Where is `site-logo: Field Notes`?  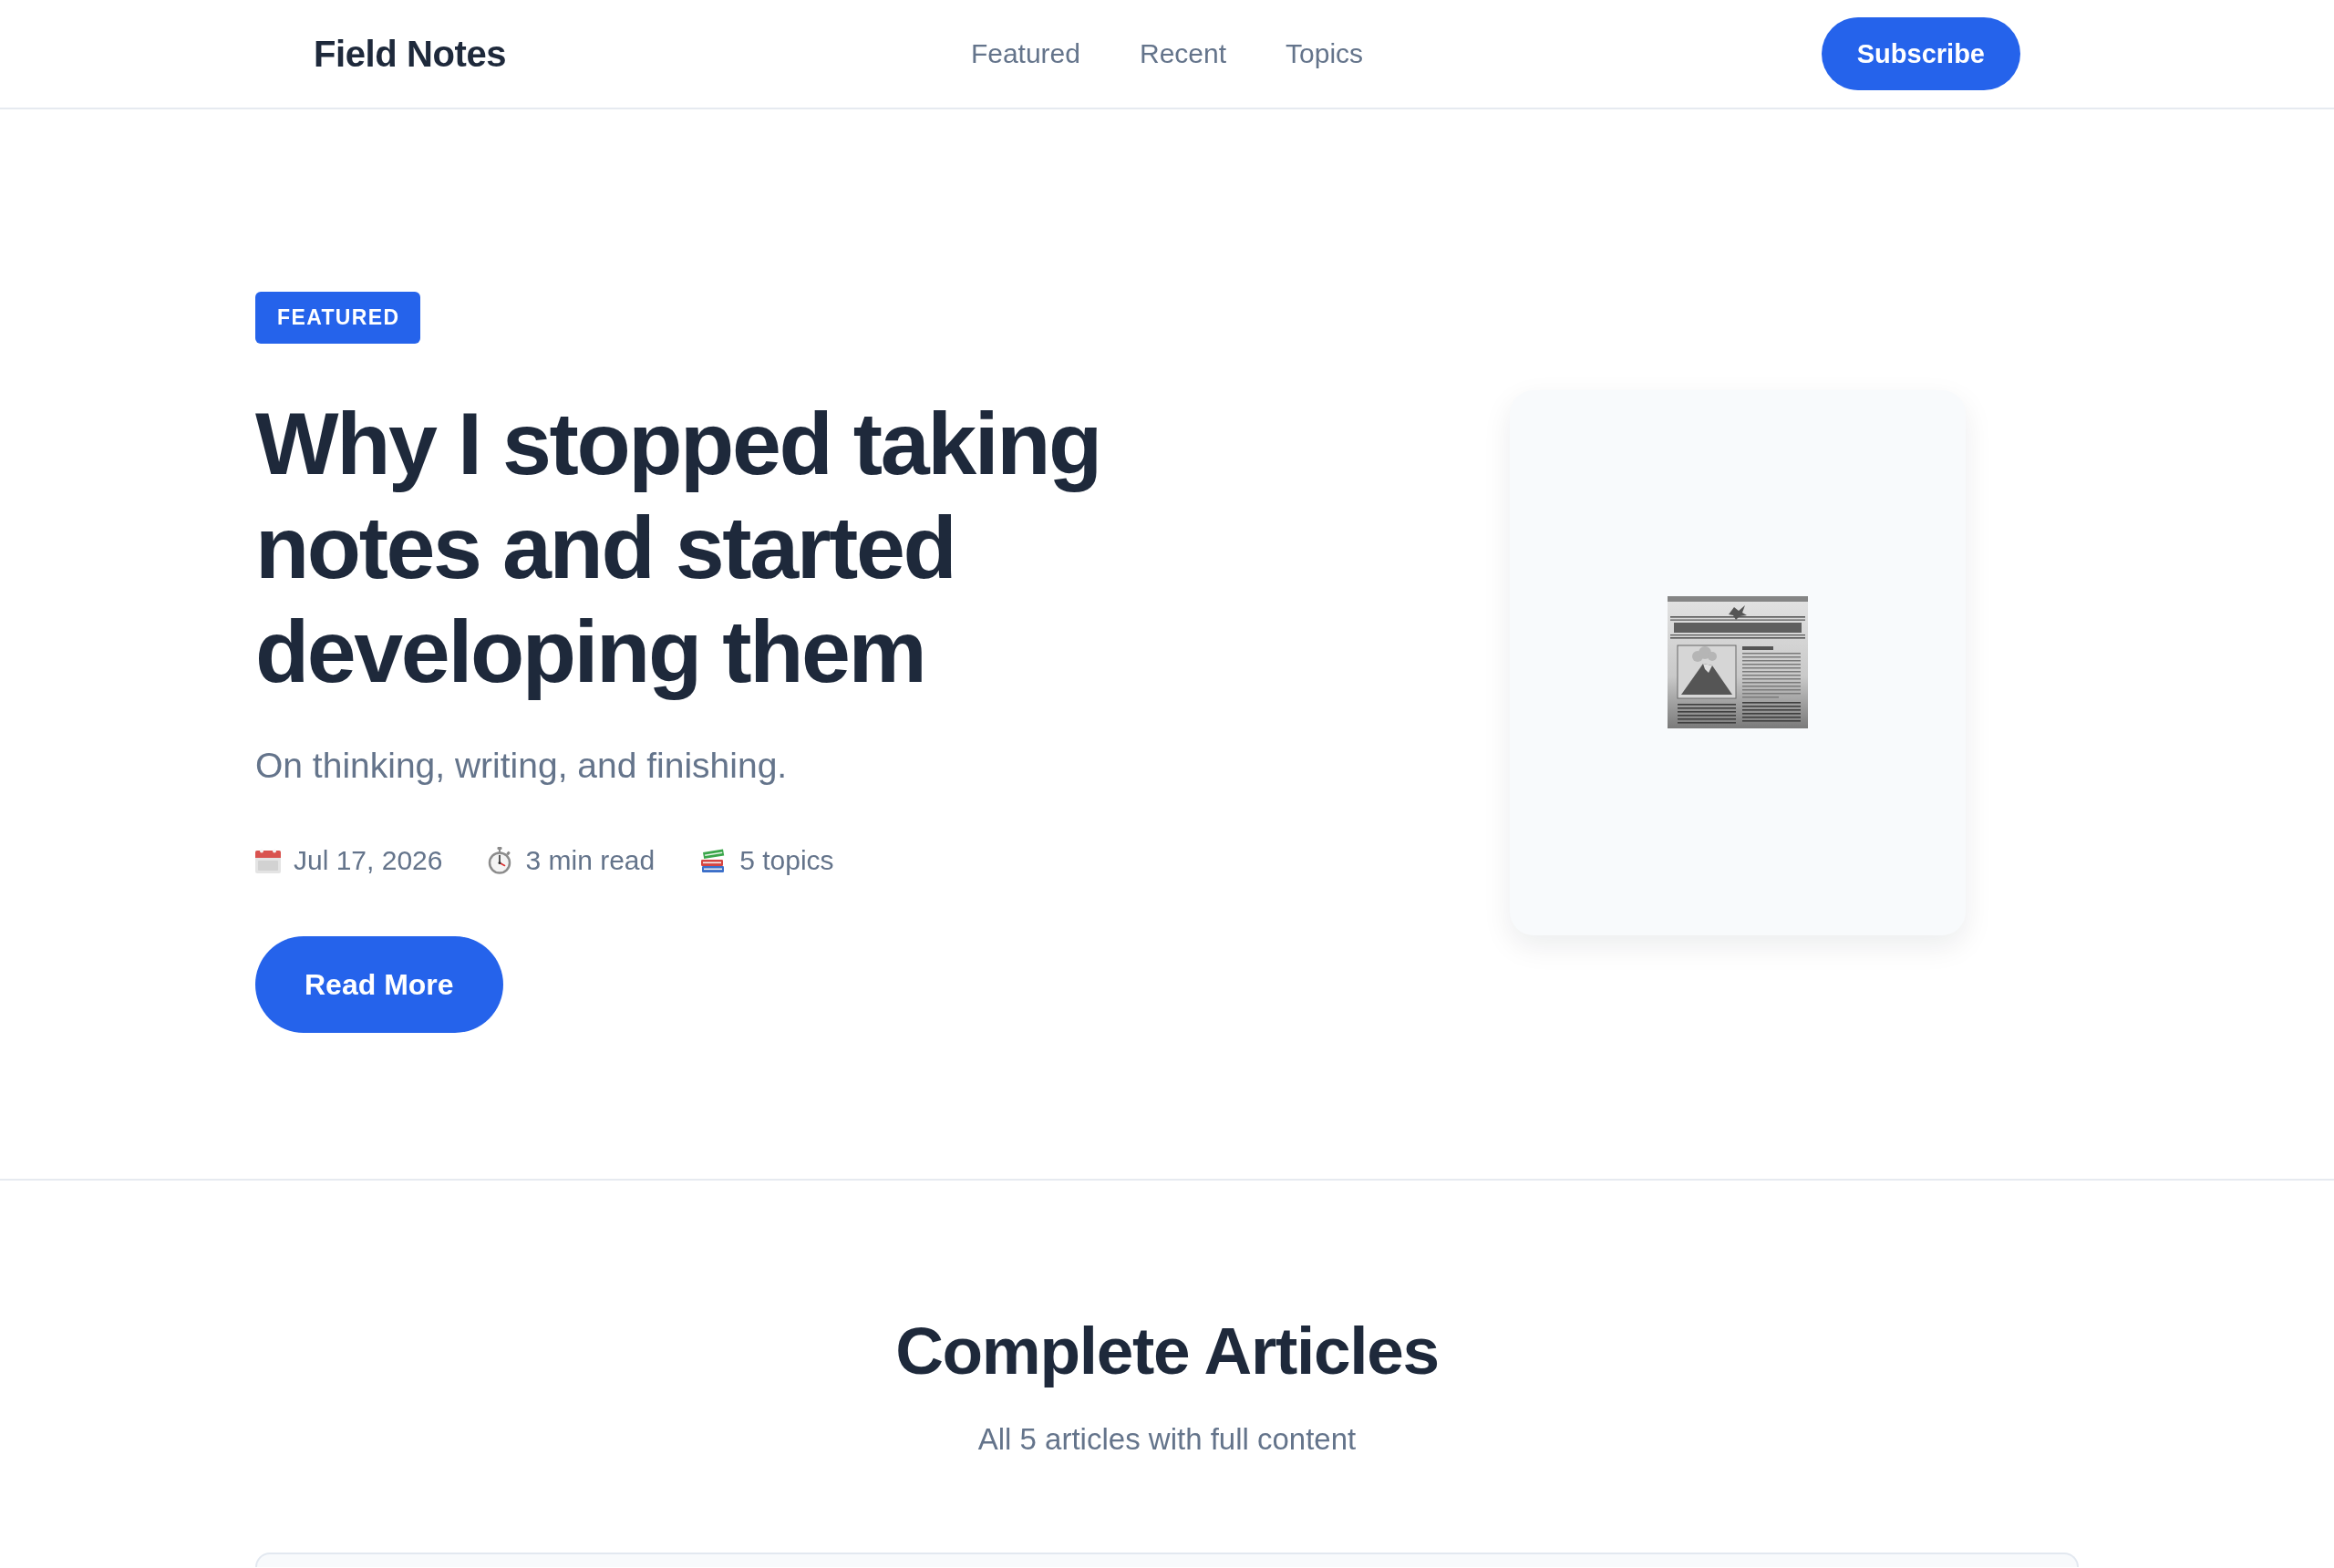
site-logo: Field Notes is located at coordinates (410, 54).